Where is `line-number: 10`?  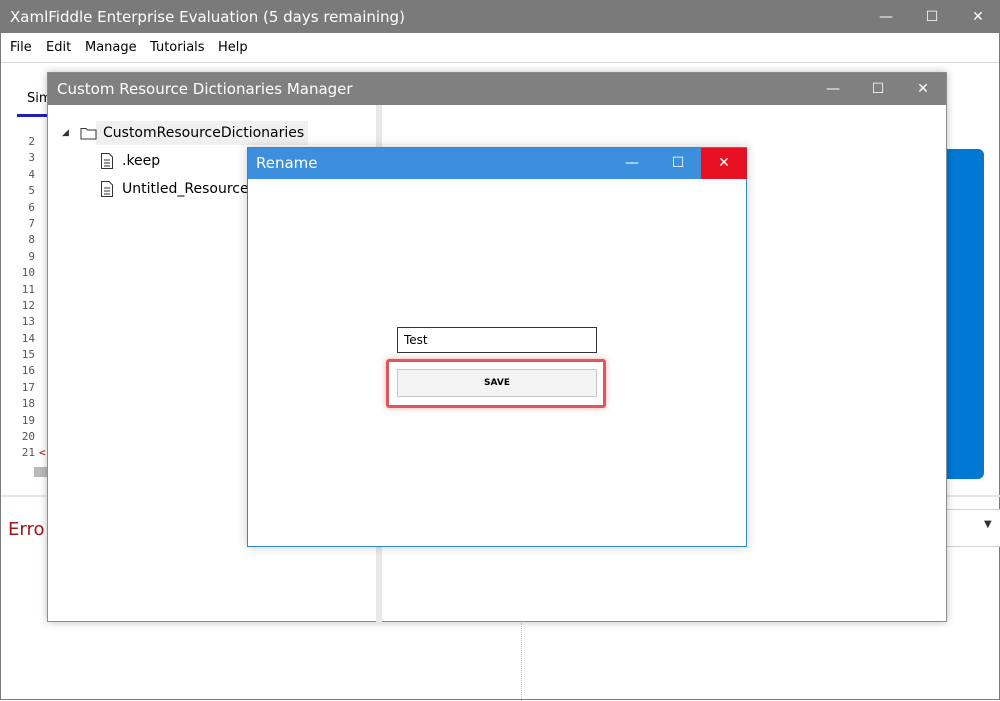 line-number: 10 is located at coordinates (28, 273).